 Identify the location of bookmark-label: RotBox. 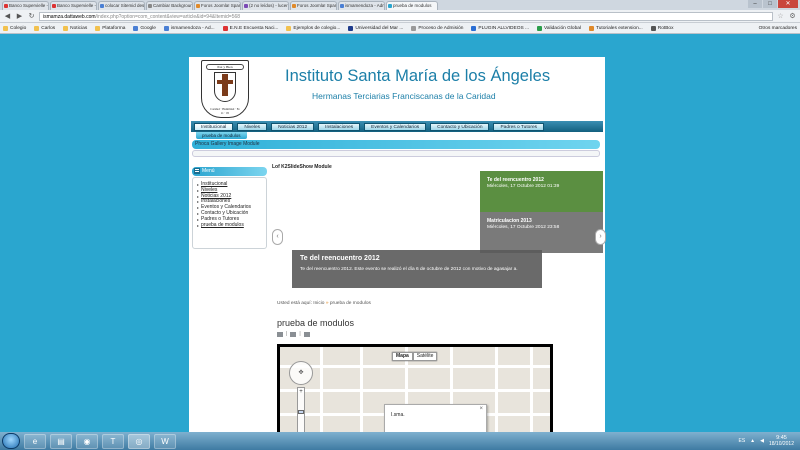
(665, 28).